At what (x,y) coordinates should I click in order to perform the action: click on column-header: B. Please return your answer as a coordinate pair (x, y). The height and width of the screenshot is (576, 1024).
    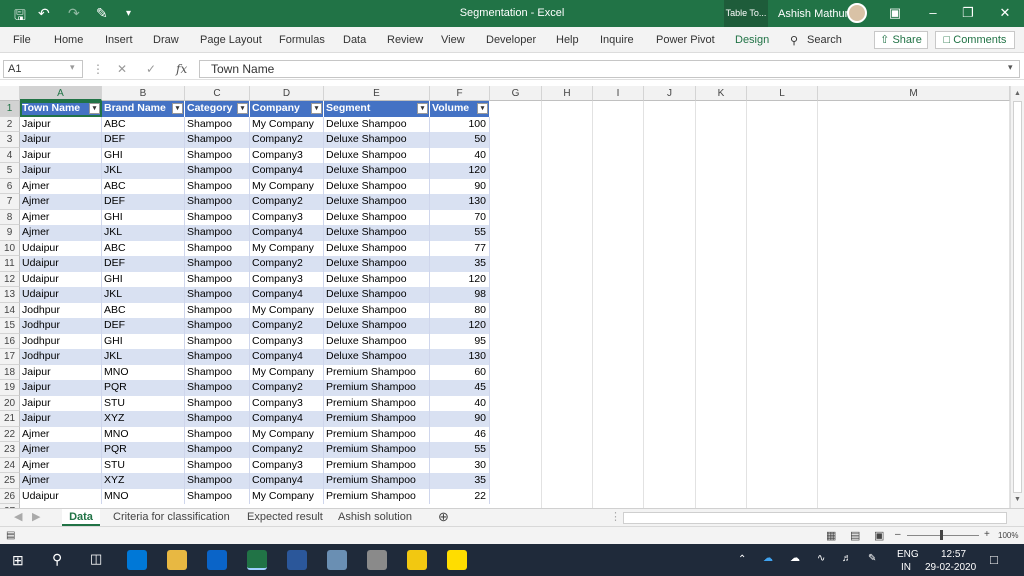
    Looking at the image, I should click on (143, 93).